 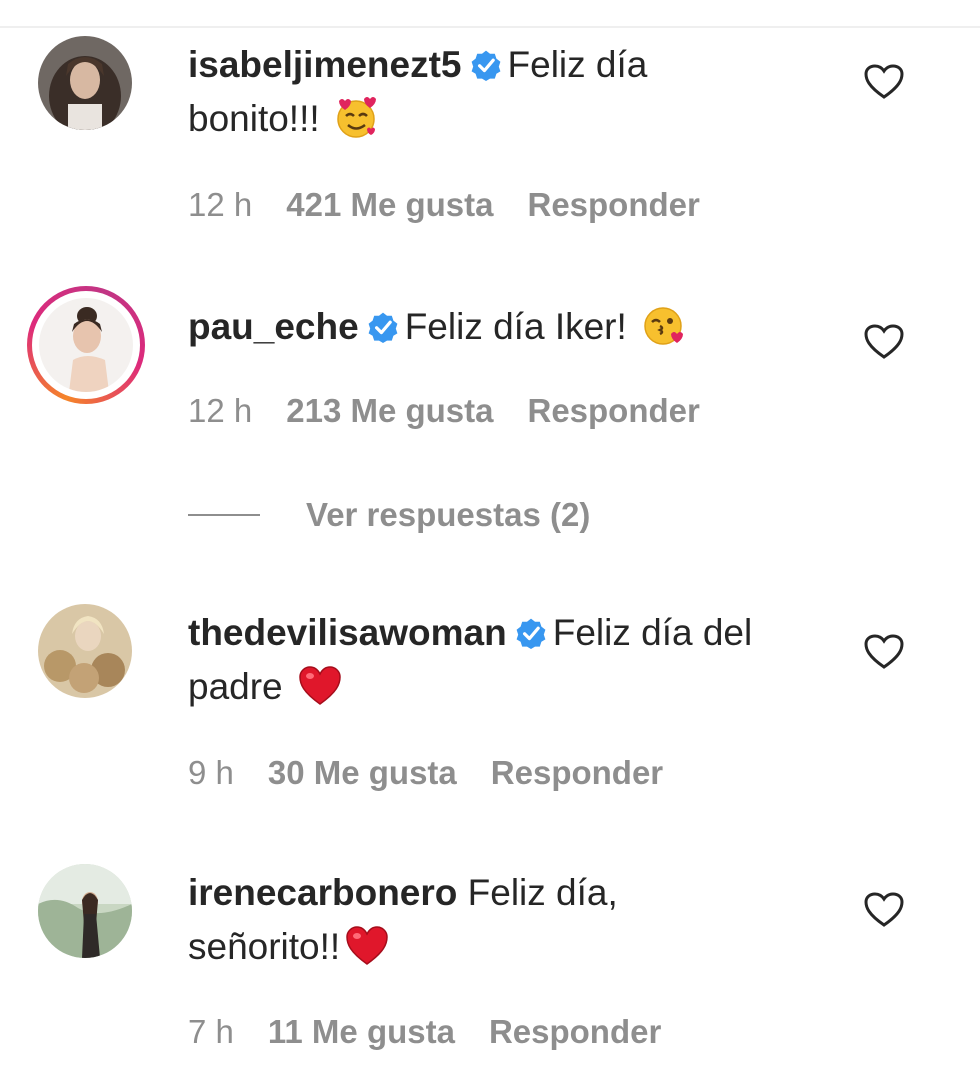 What do you see at coordinates (652, 632) in the screenshot?
I see `comment-body-line1: Feliz día del` at bounding box center [652, 632].